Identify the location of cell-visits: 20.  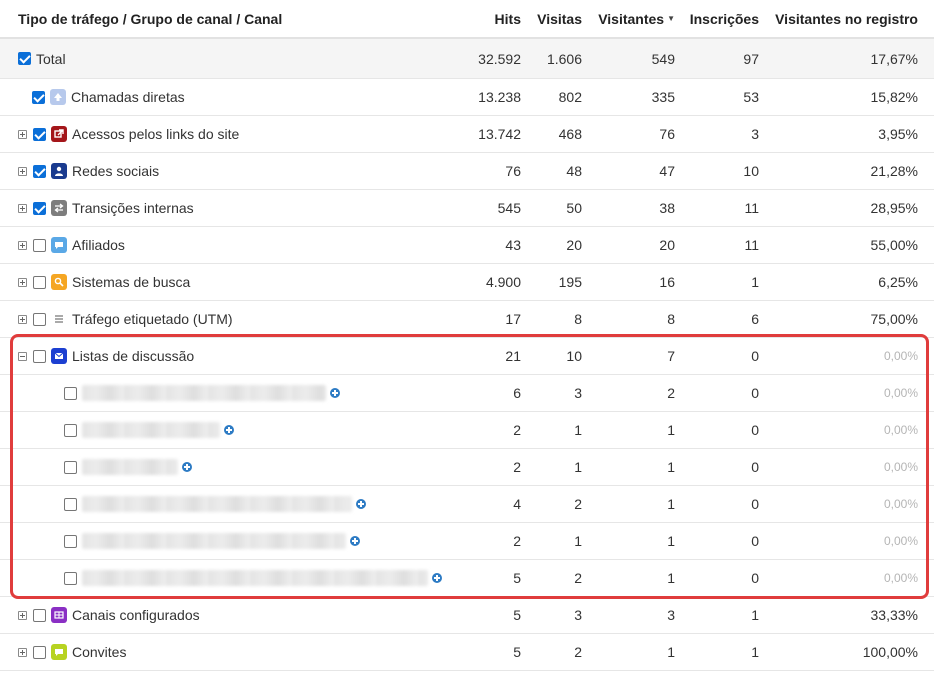
(574, 245).